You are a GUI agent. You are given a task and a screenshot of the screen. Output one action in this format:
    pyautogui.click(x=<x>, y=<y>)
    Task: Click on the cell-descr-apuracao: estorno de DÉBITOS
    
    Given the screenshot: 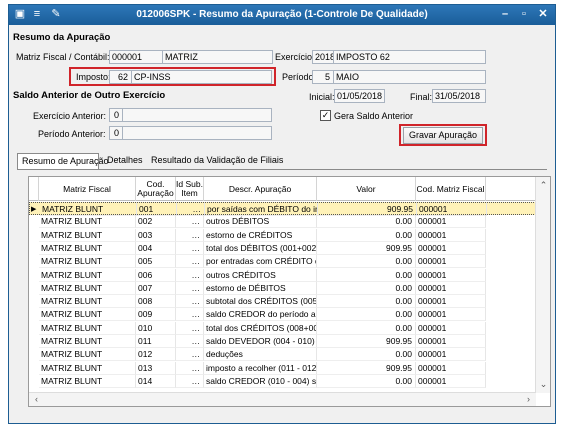 What is the action you would take?
    pyautogui.click(x=260, y=288)
    